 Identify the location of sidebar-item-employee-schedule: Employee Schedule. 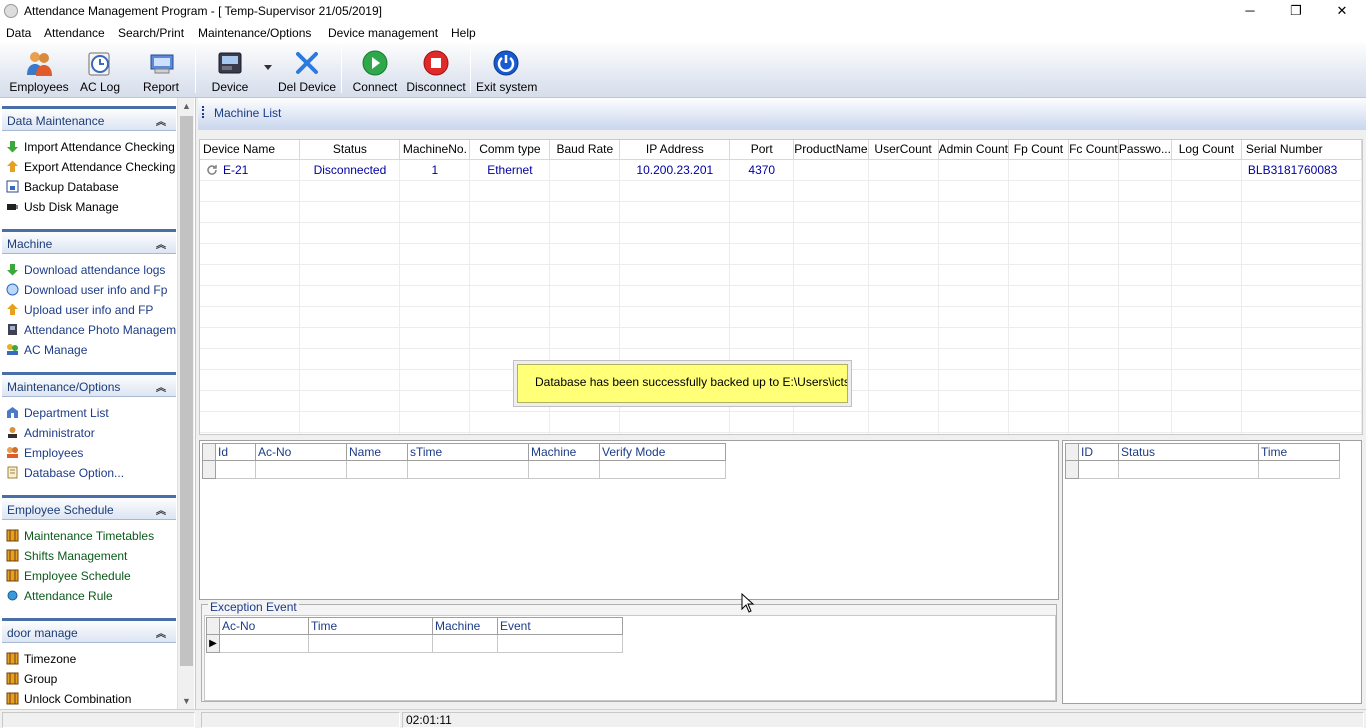
(68, 578).